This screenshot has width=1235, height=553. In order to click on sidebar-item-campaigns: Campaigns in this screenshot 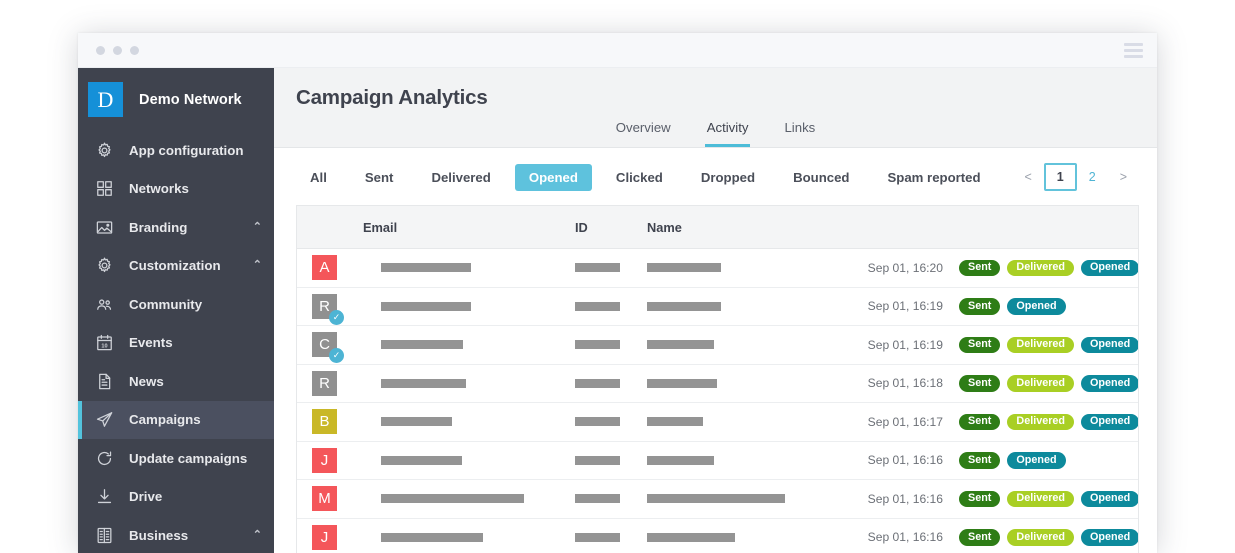, I will do `click(176, 419)`.